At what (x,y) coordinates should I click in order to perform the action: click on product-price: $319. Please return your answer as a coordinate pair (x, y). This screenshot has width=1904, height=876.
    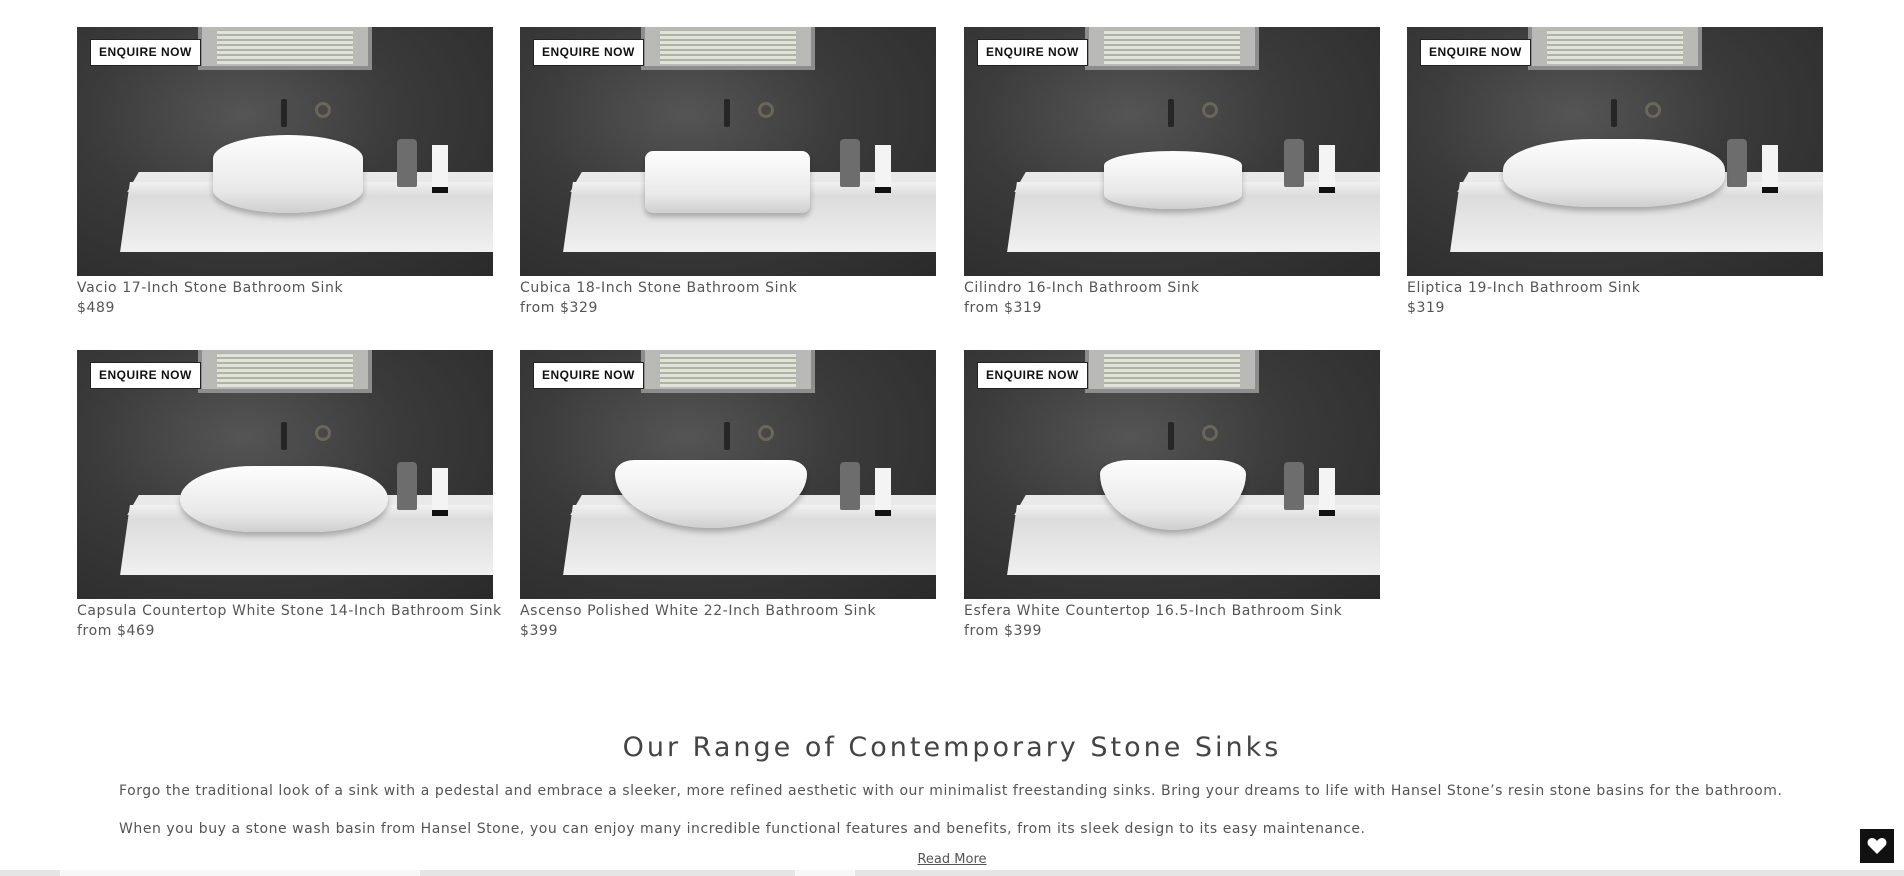
    Looking at the image, I should click on (1426, 308).